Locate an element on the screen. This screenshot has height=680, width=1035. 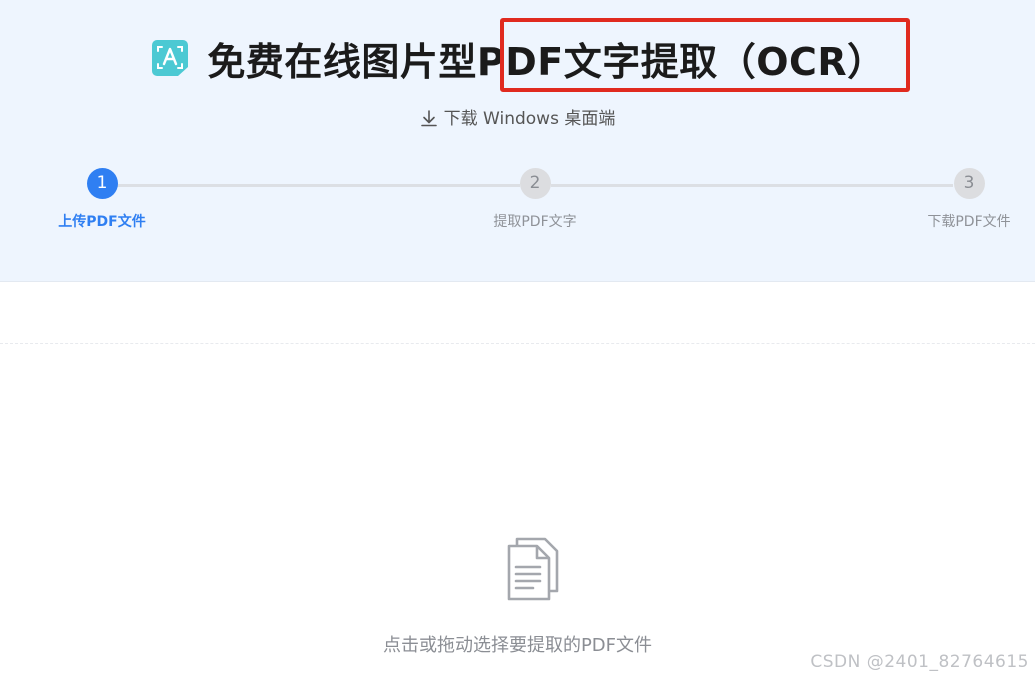
watermark: CSDN @2401_82764615 is located at coordinates (919, 662).